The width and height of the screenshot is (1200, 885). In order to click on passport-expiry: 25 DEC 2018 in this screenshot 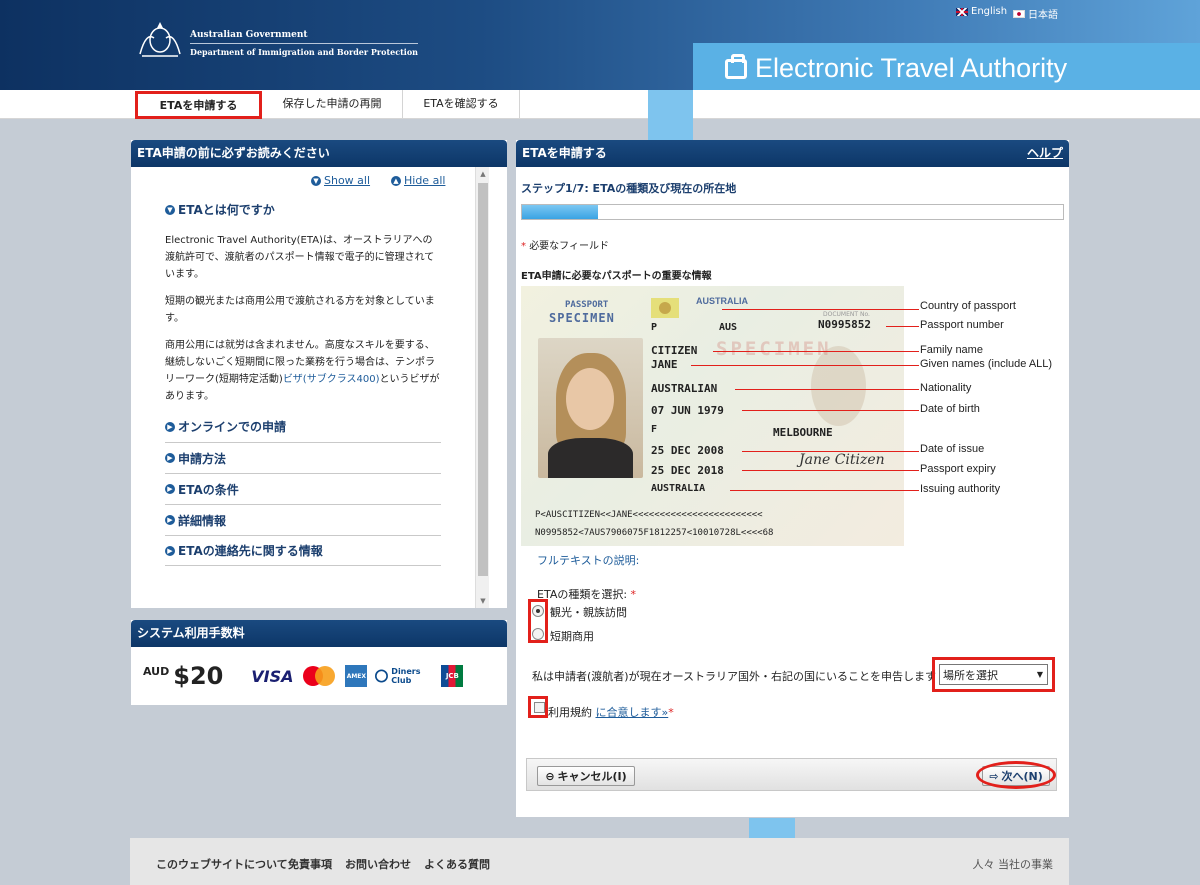, I will do `click(687, 470)`.